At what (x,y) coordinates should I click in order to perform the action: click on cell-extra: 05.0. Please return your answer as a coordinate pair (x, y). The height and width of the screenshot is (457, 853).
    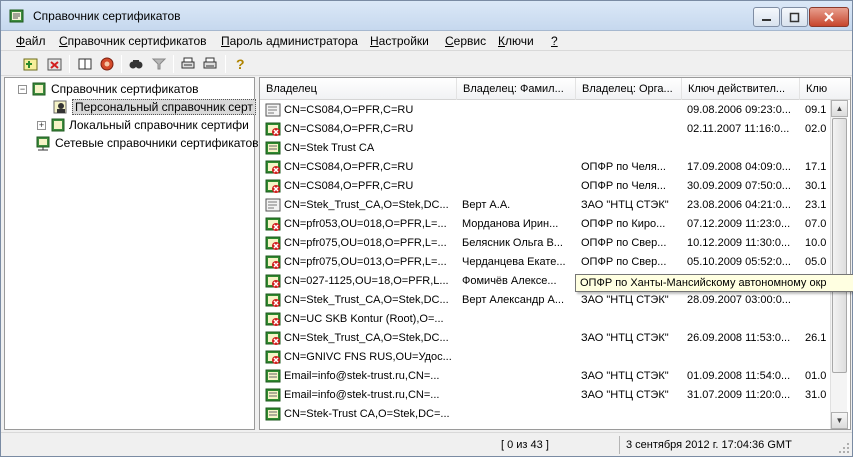
    Looking at the image, I should click on (816, 262).